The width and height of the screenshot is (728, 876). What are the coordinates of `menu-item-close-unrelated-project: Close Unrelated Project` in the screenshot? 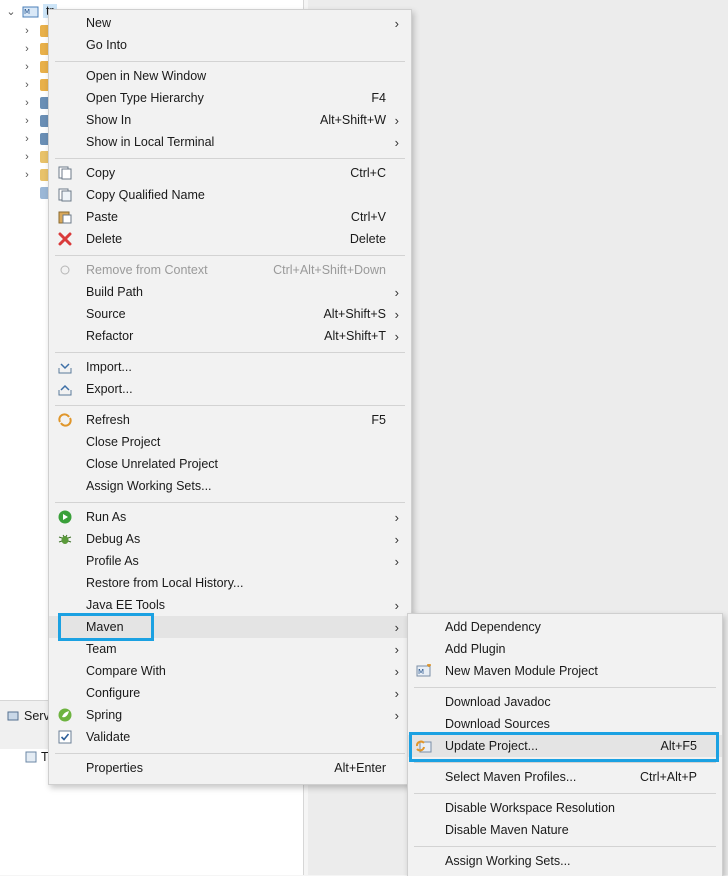 It's located at (230, 464).